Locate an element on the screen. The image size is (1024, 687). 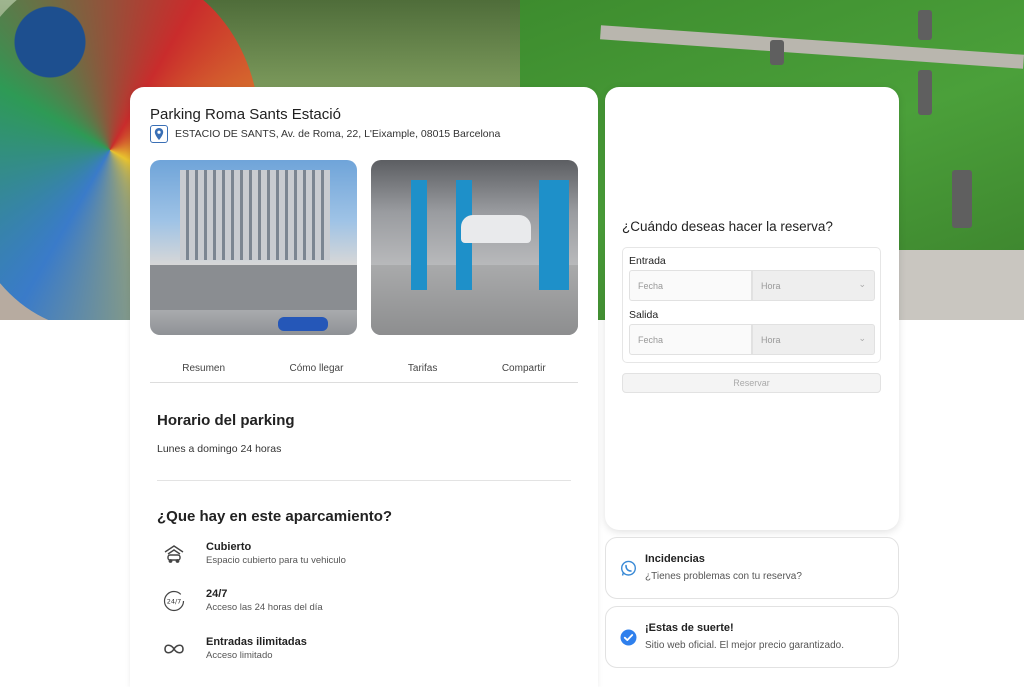
schedule-text: Lunes a domingo 24 horas is located at coordinates (219, 449).